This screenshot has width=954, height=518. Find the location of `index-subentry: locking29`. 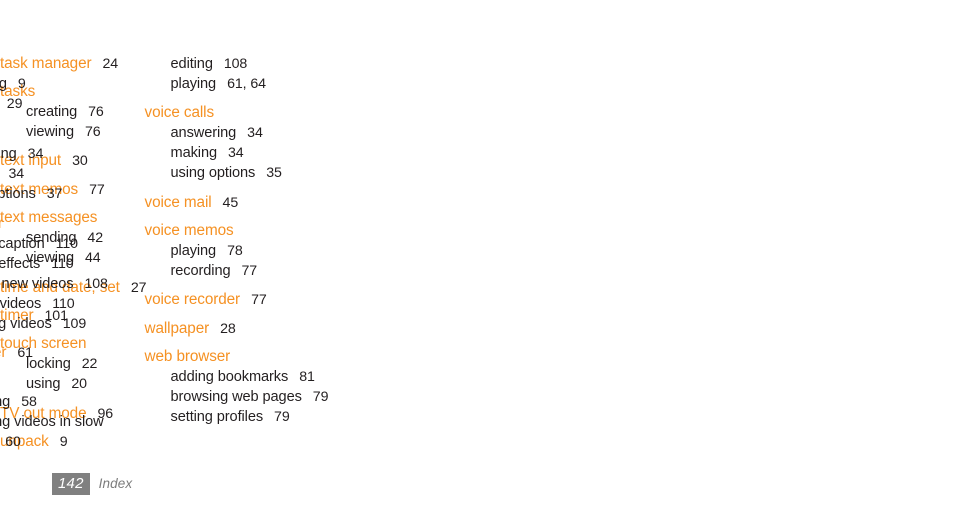

index-subentry: locking29 is located at coordinates (11, 104).